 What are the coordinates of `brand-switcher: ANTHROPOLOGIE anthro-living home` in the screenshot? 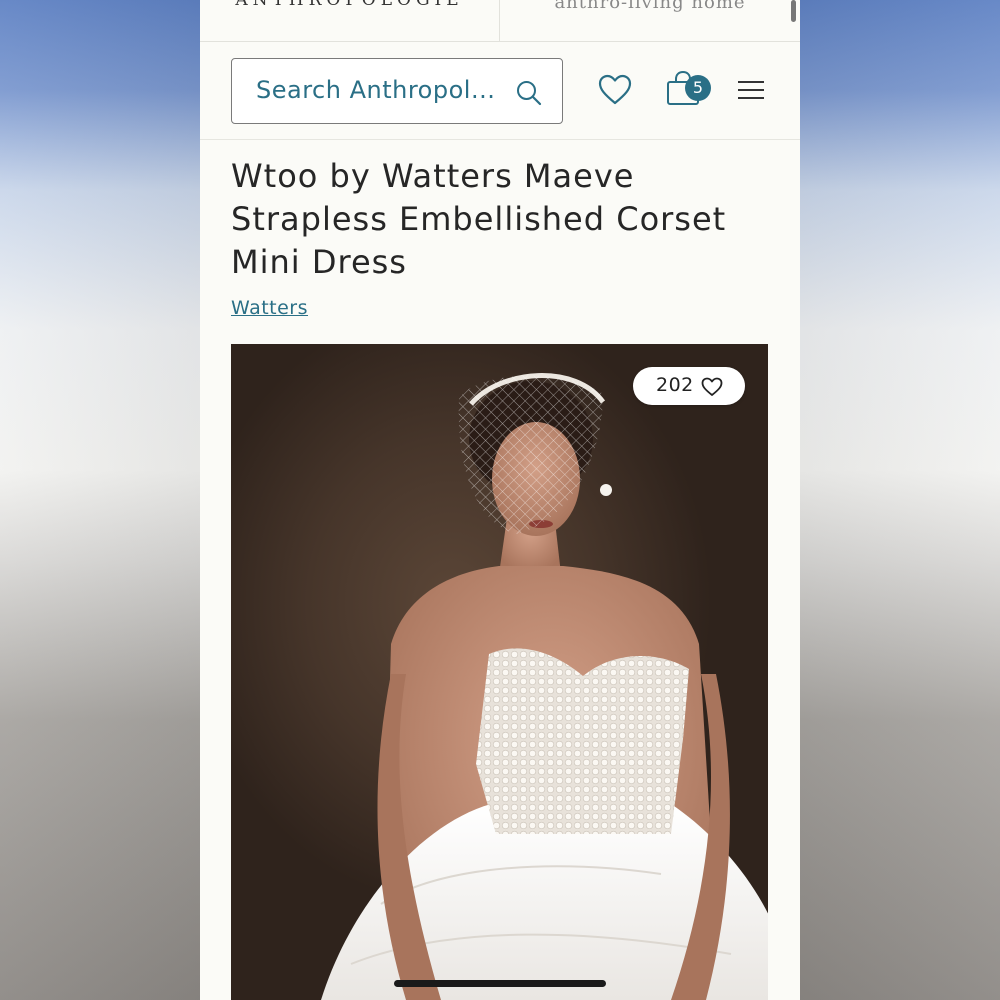 It's located at (500, 21).